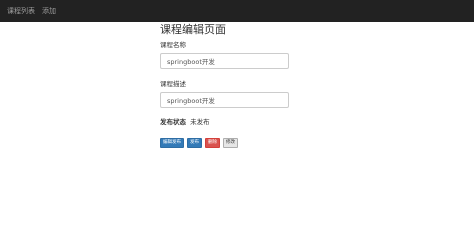 The width and height of the screenshot is (474, 240). Describe the element at coordinates (173, 84) in the screenshot. I see `course-desc-label: 课程描述` at that location.